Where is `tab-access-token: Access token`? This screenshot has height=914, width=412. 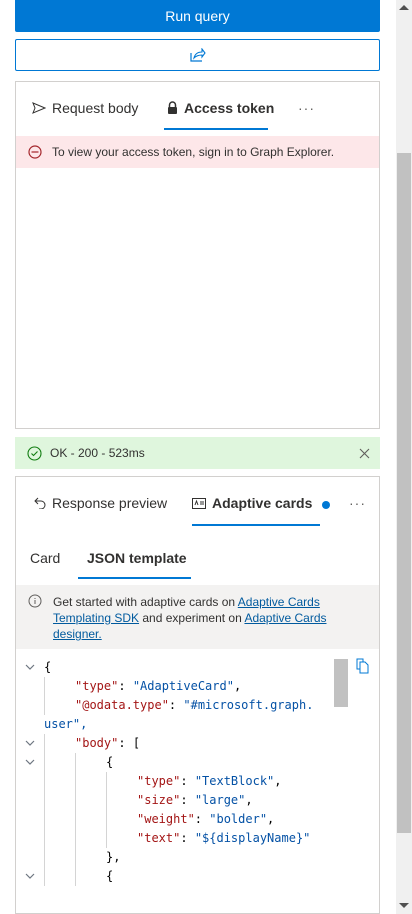
tab-access-token: Access token is located at coordinates (220, 108).